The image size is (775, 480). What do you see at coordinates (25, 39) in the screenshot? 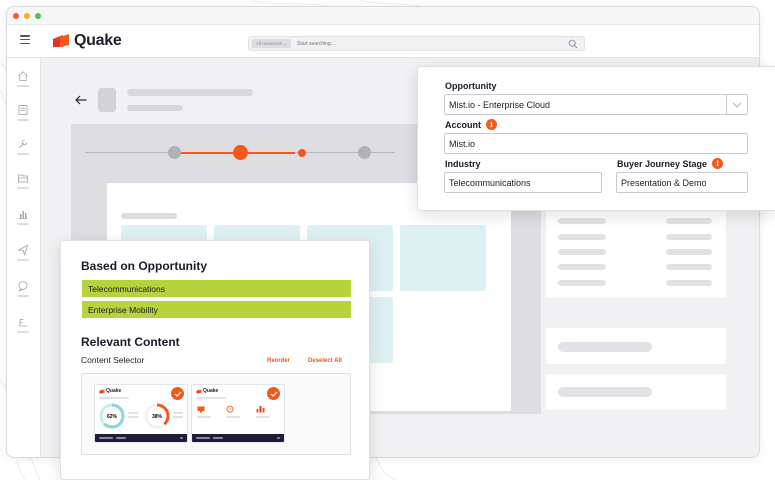
I see `menu-icon` at bounding box center [25, 39].